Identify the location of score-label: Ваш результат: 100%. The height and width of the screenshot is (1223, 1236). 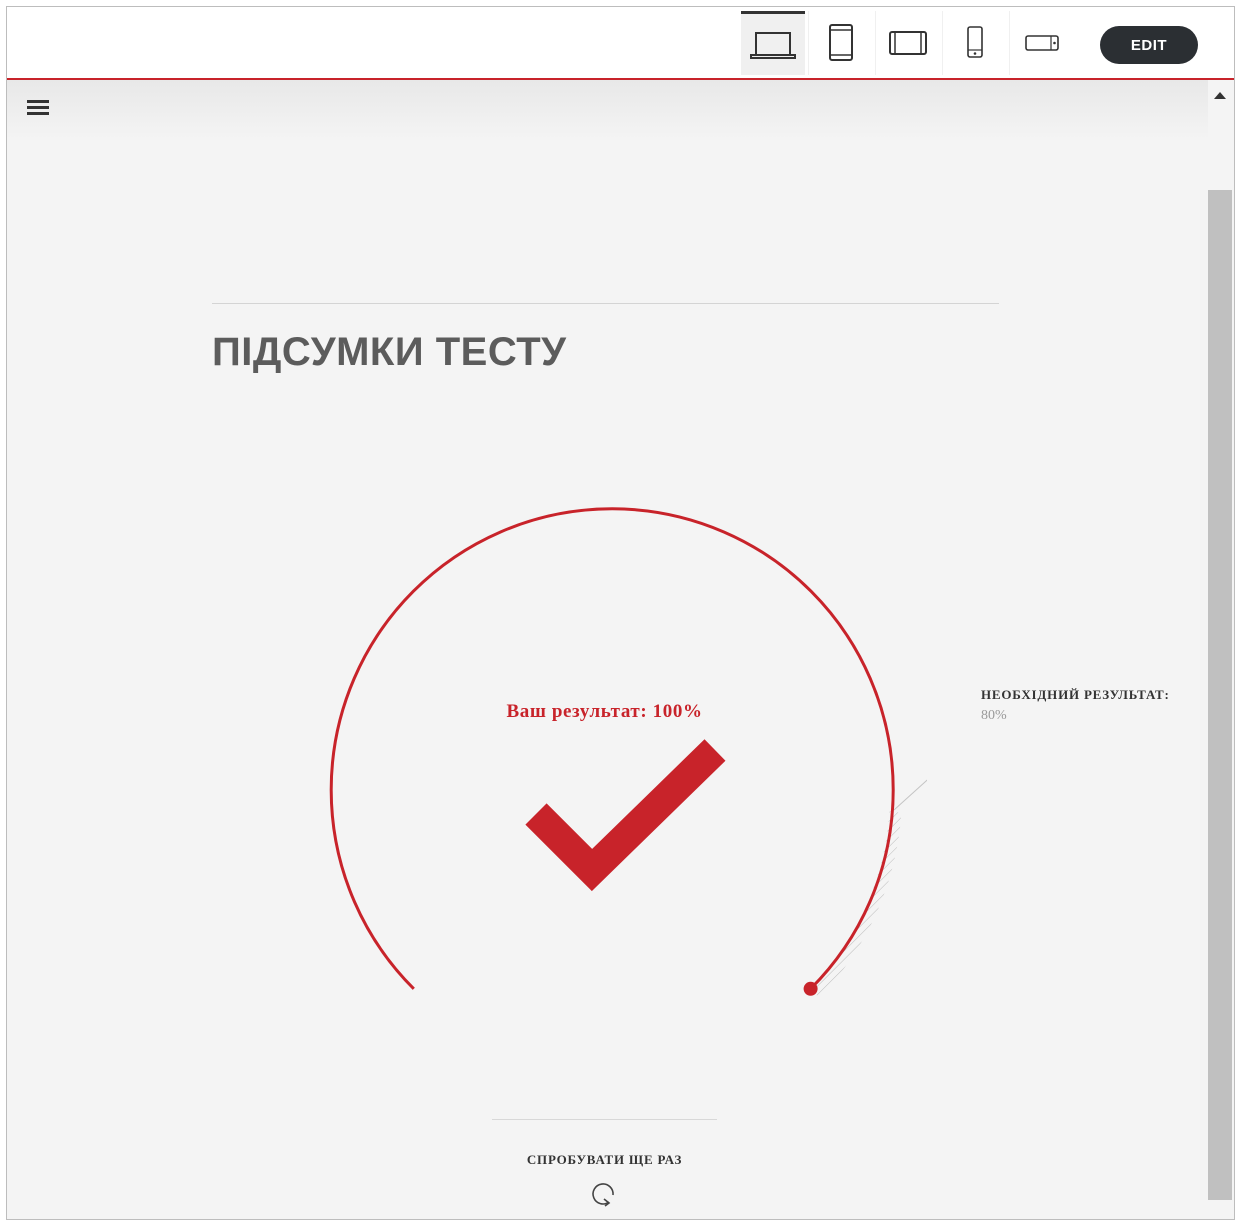
(604, 711).